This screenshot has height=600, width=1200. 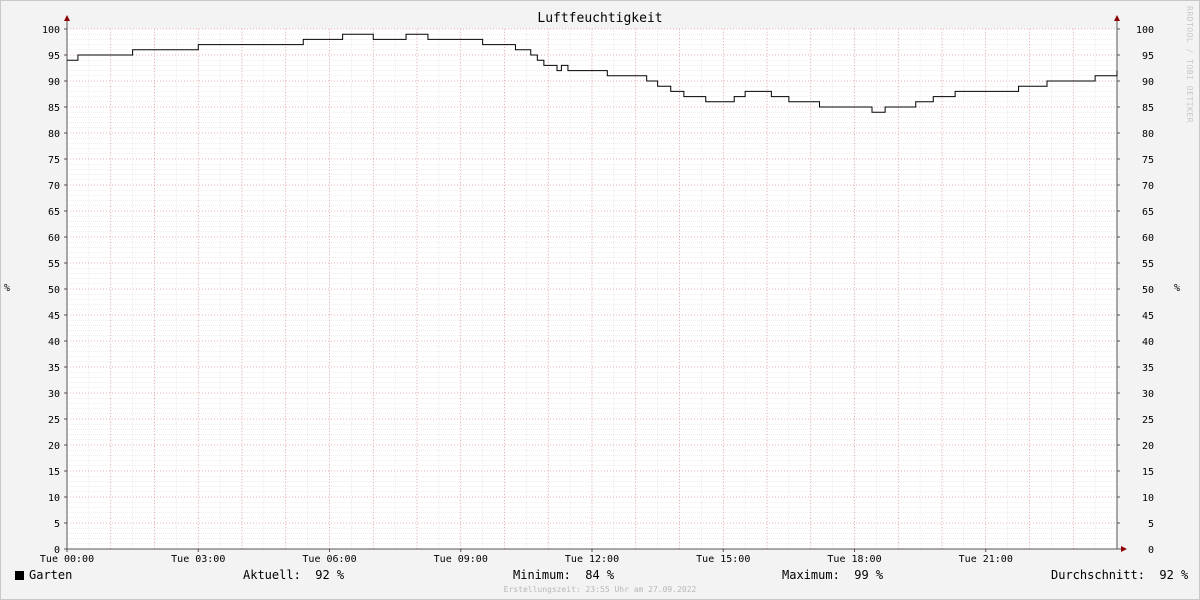 I want to click on y-tick-label-left: 45, so click(x=54, y=316).